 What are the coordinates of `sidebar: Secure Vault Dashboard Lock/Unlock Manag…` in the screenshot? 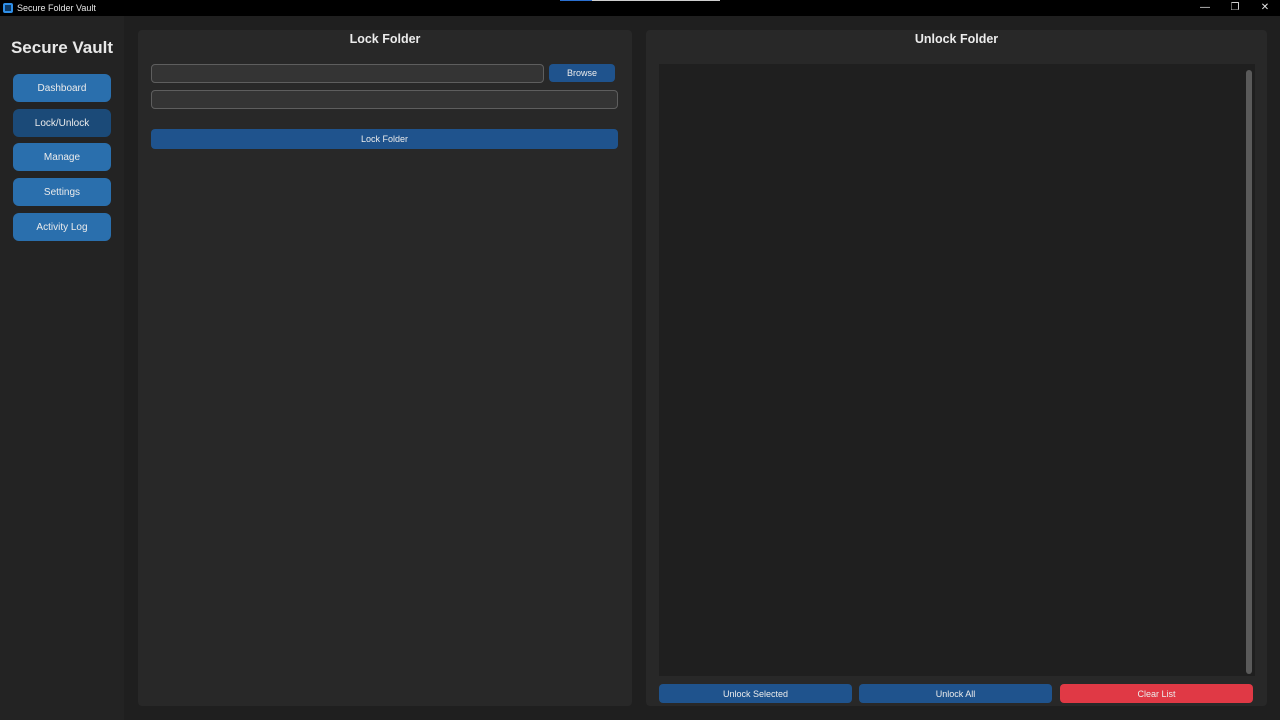 It's located at (62, 368).